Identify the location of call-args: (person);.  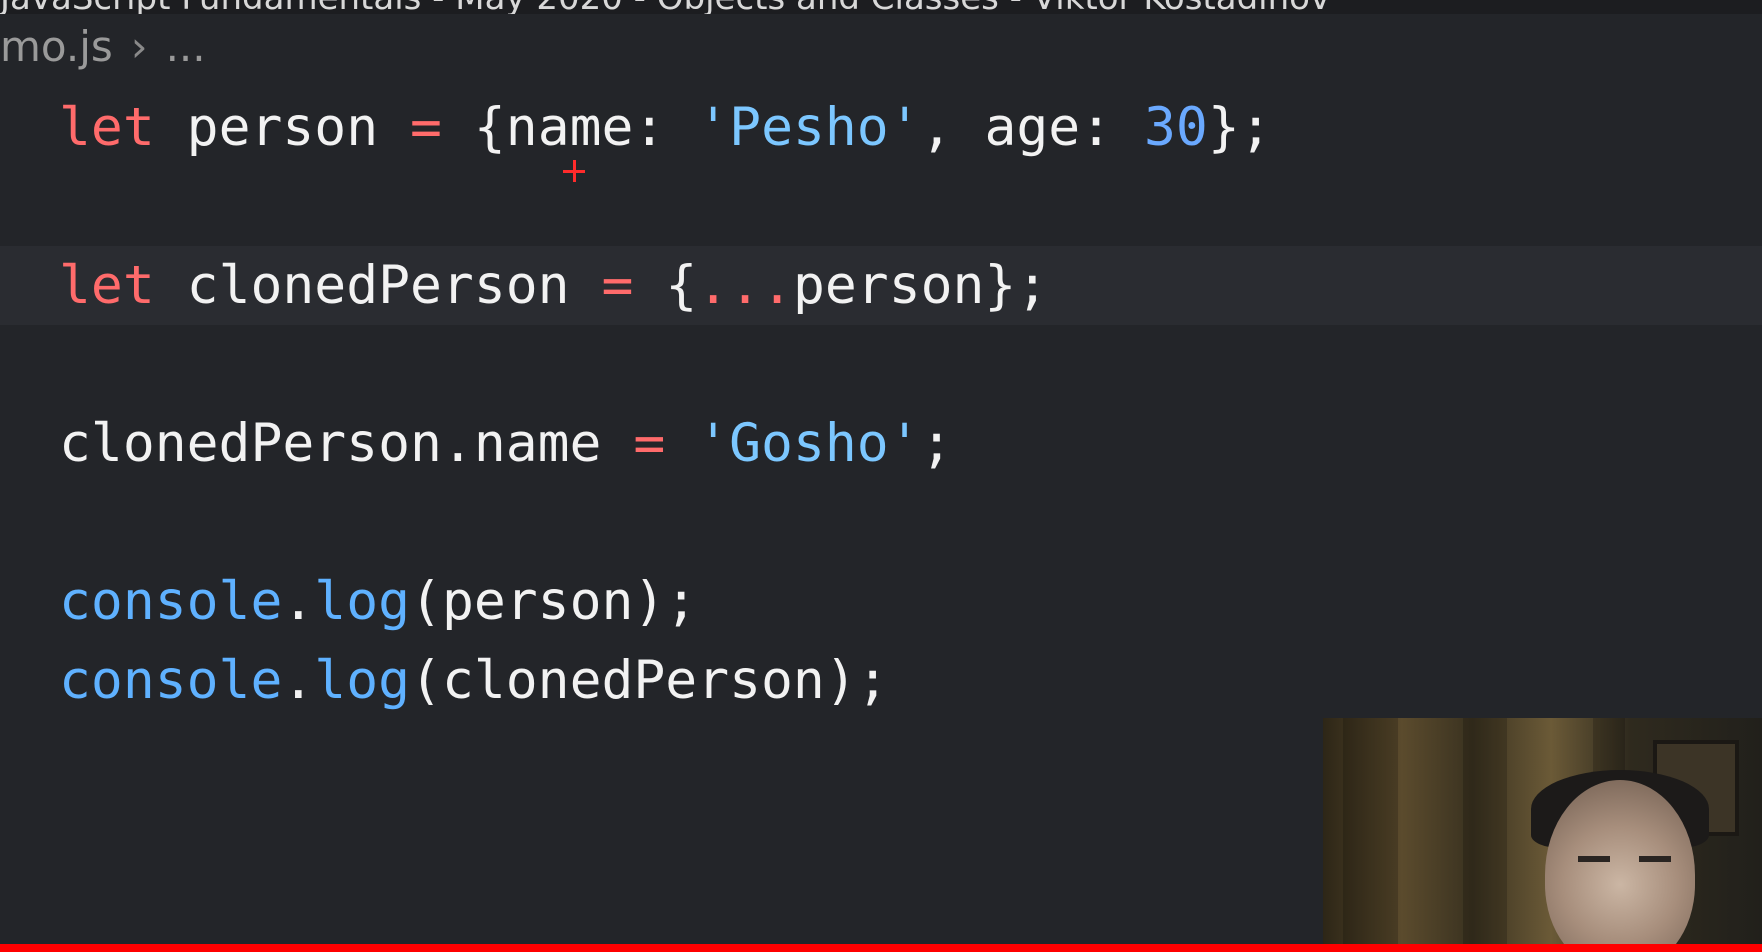
(554, 601).